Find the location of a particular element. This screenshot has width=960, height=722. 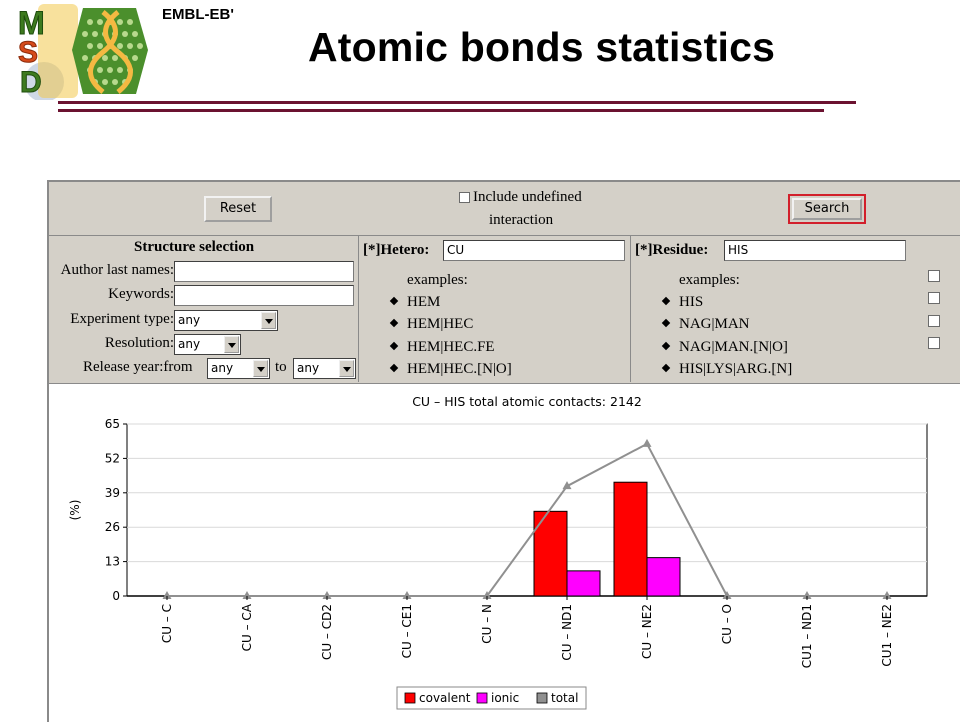

header-divider-top is located at coordinates (457, 102).